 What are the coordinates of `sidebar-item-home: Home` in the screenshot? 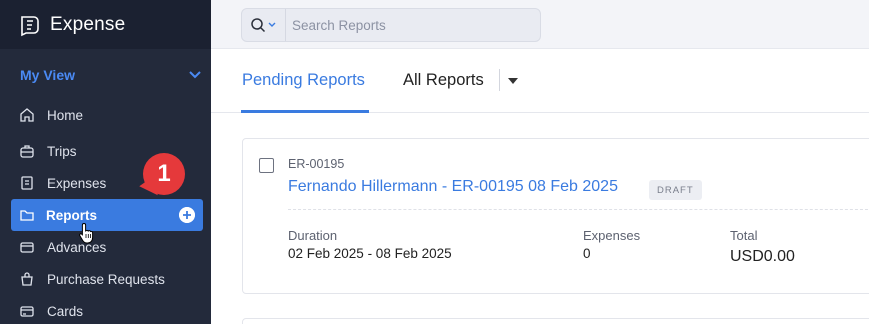 It's located at (105, 115).